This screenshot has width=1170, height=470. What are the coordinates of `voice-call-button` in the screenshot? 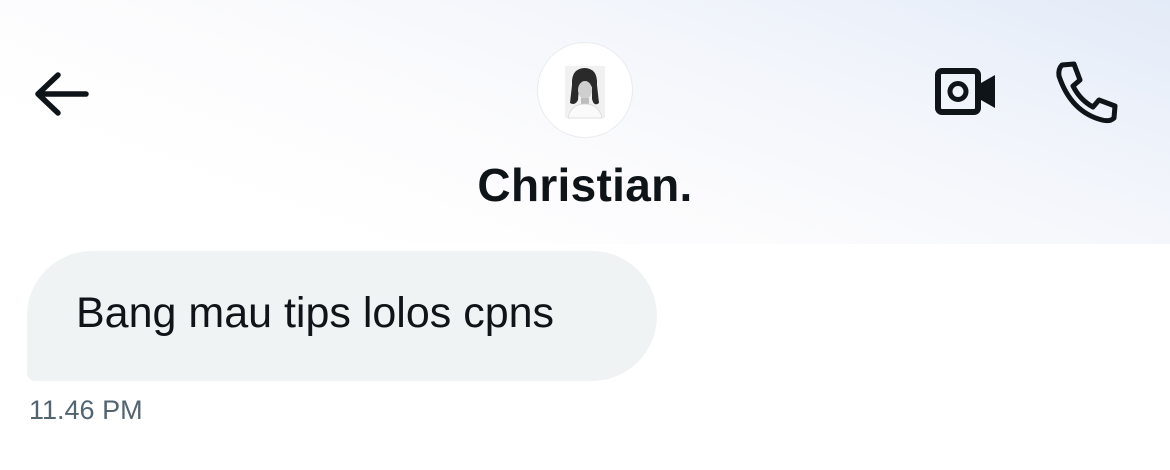 It's located at (1086, 92).